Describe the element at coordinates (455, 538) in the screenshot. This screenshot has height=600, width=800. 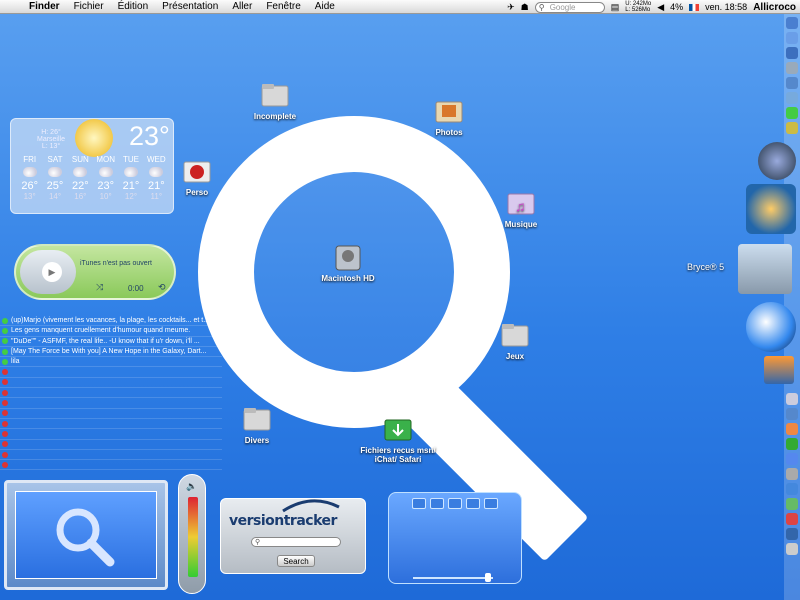
I see `image-resizer-widget` at that location.